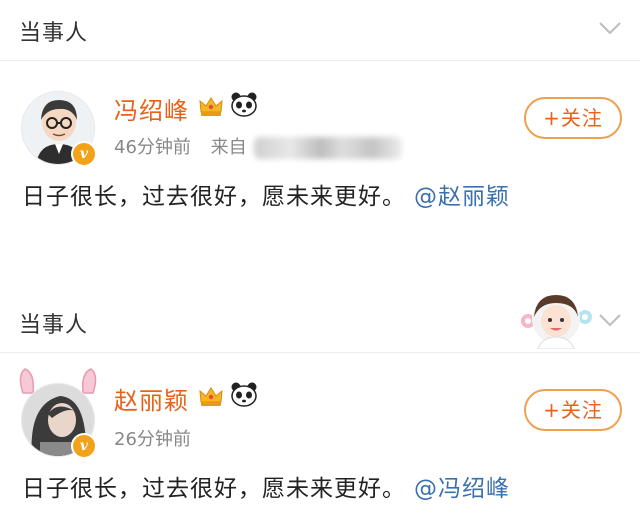  What do you see at coordinates (556, 322) in the screenshot?
I see `decorative-avatar-sticker` at bounding box center [556, 322].